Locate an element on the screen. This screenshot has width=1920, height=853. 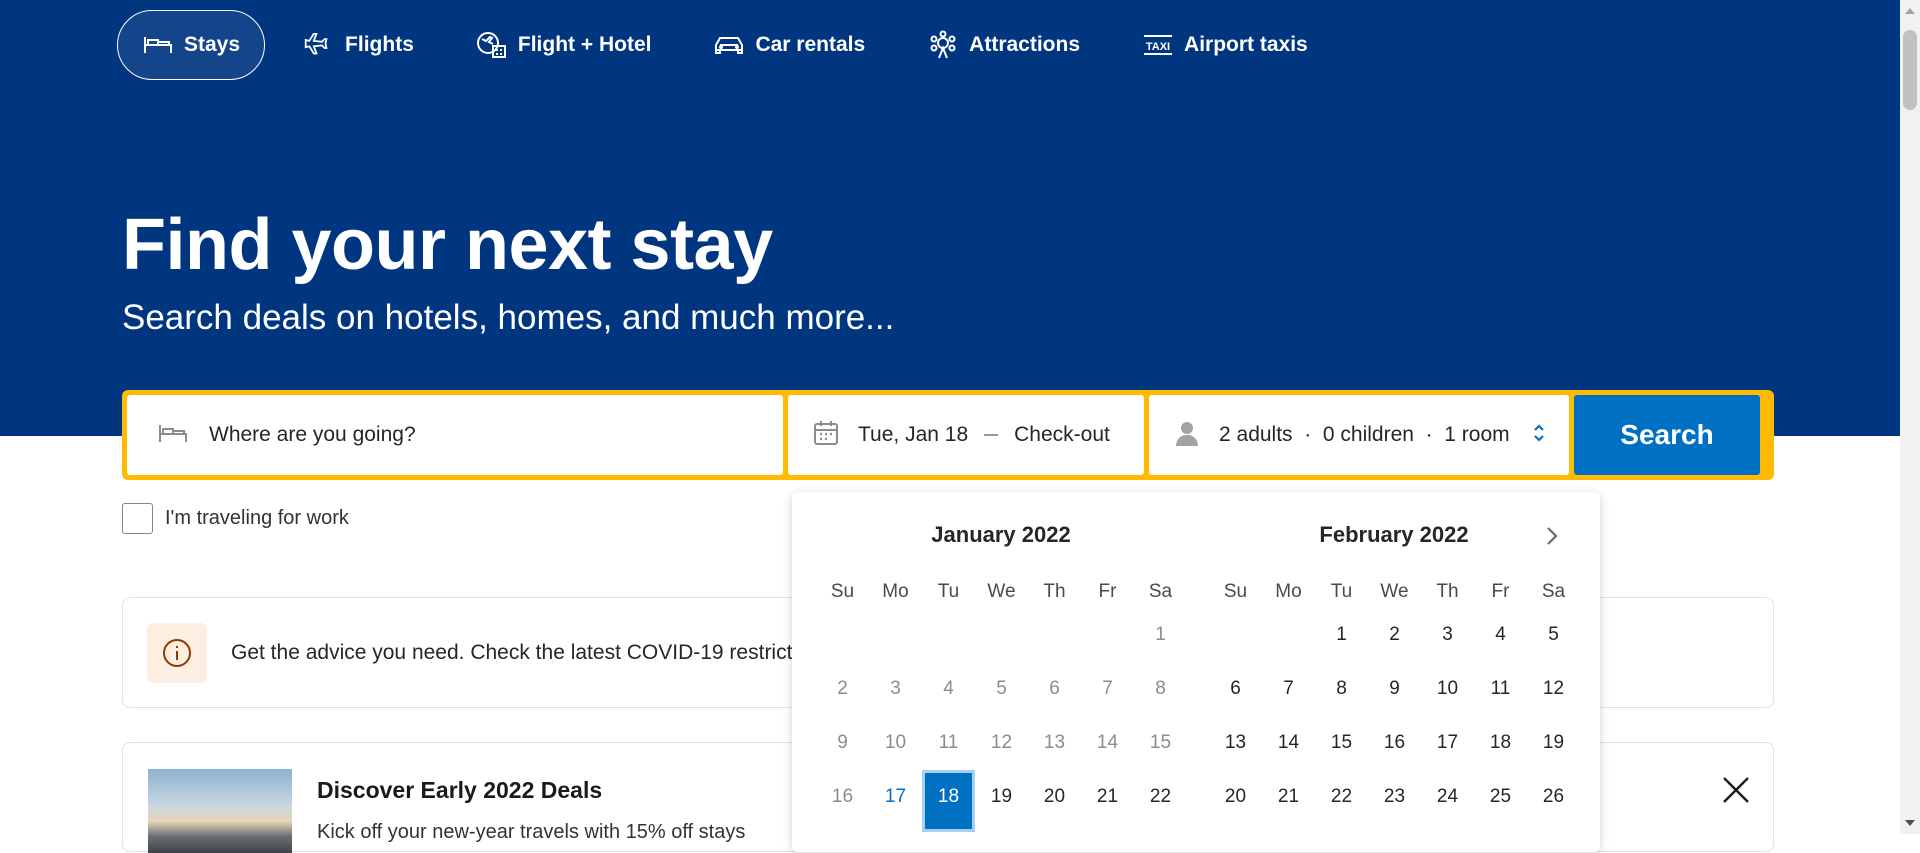
calendar-day: 6 is located at coordinates (1235, 689).